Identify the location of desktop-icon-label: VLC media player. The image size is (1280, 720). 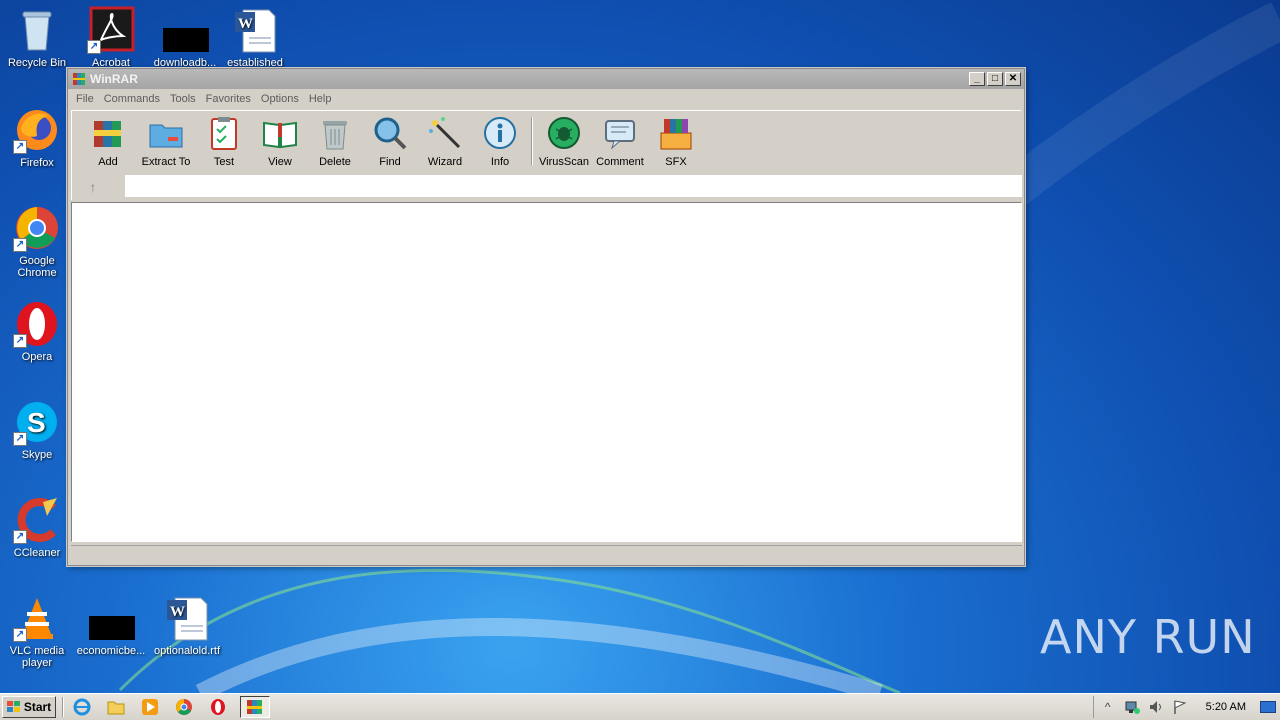
(37, 657).